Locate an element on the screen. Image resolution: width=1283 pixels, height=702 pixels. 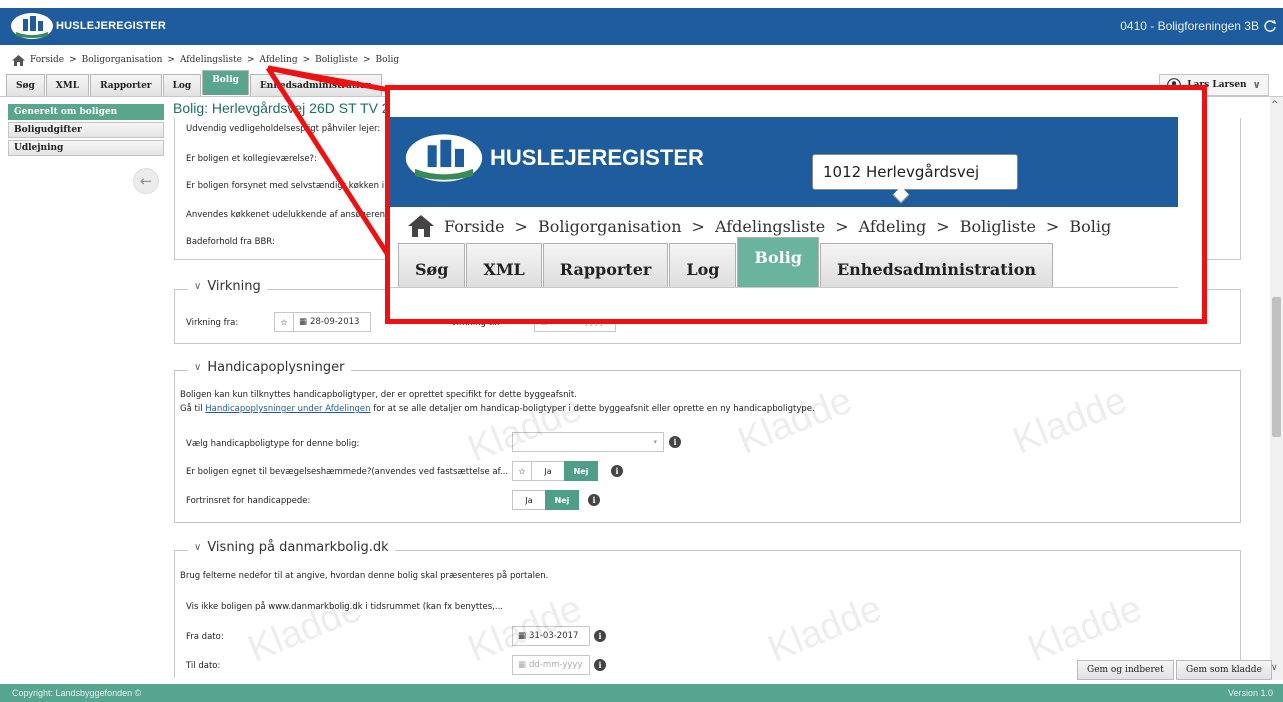
logo: HUSLEJEREGISTER is located at coordinates (88, 26).